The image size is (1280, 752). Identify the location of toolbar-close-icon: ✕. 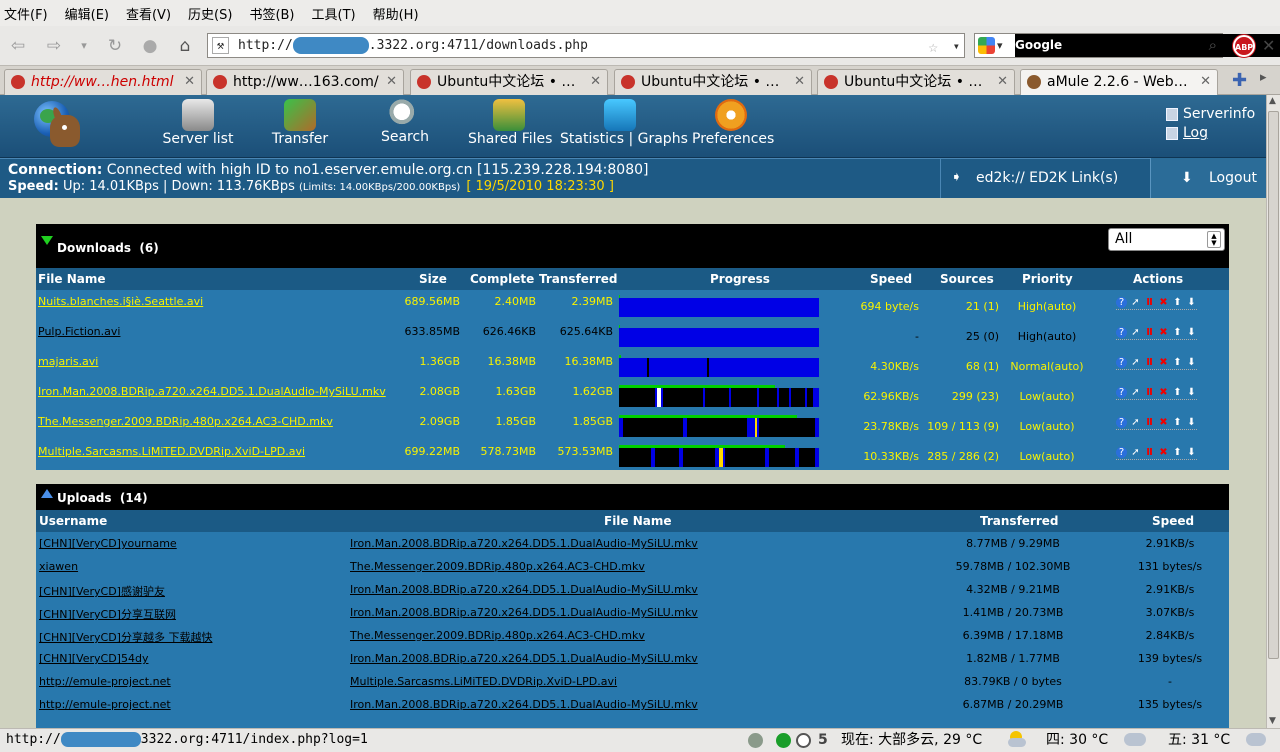
(1268, 45).